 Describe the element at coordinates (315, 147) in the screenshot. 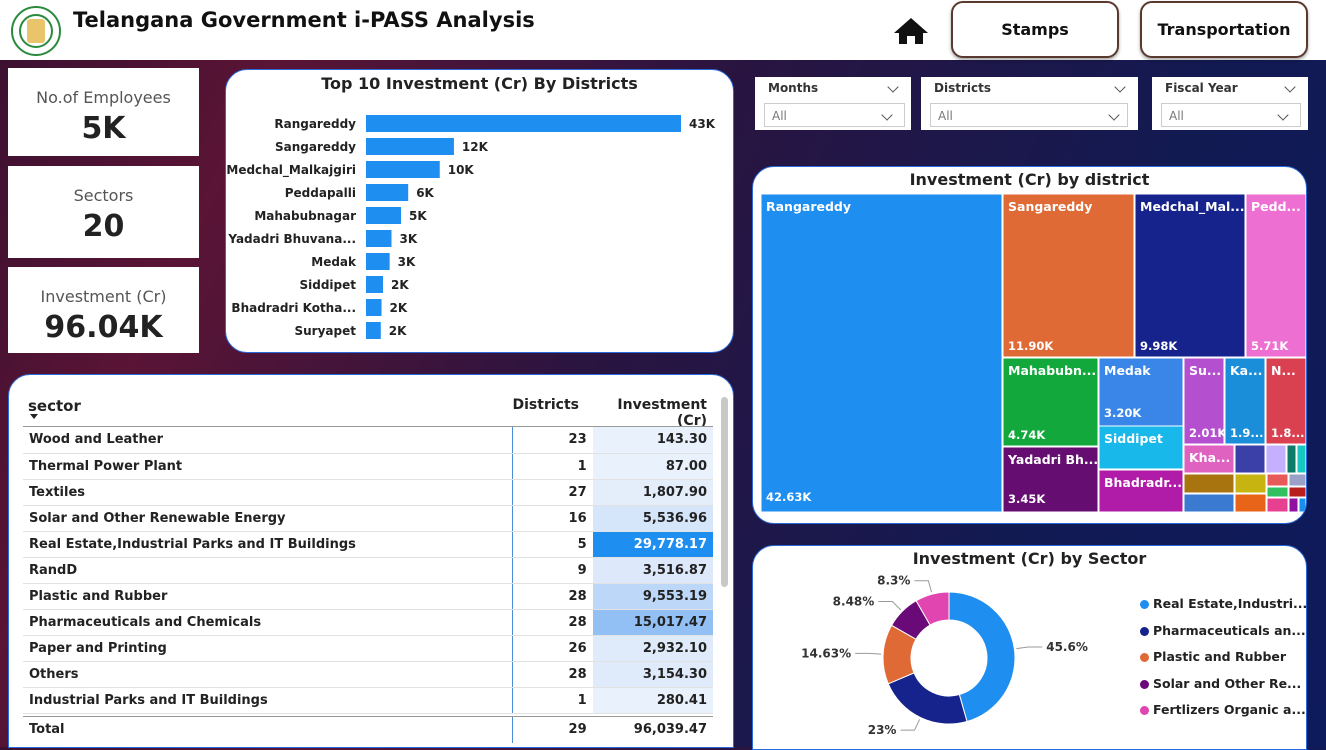

I see `bar-category-label: Sangareddy` at that location.